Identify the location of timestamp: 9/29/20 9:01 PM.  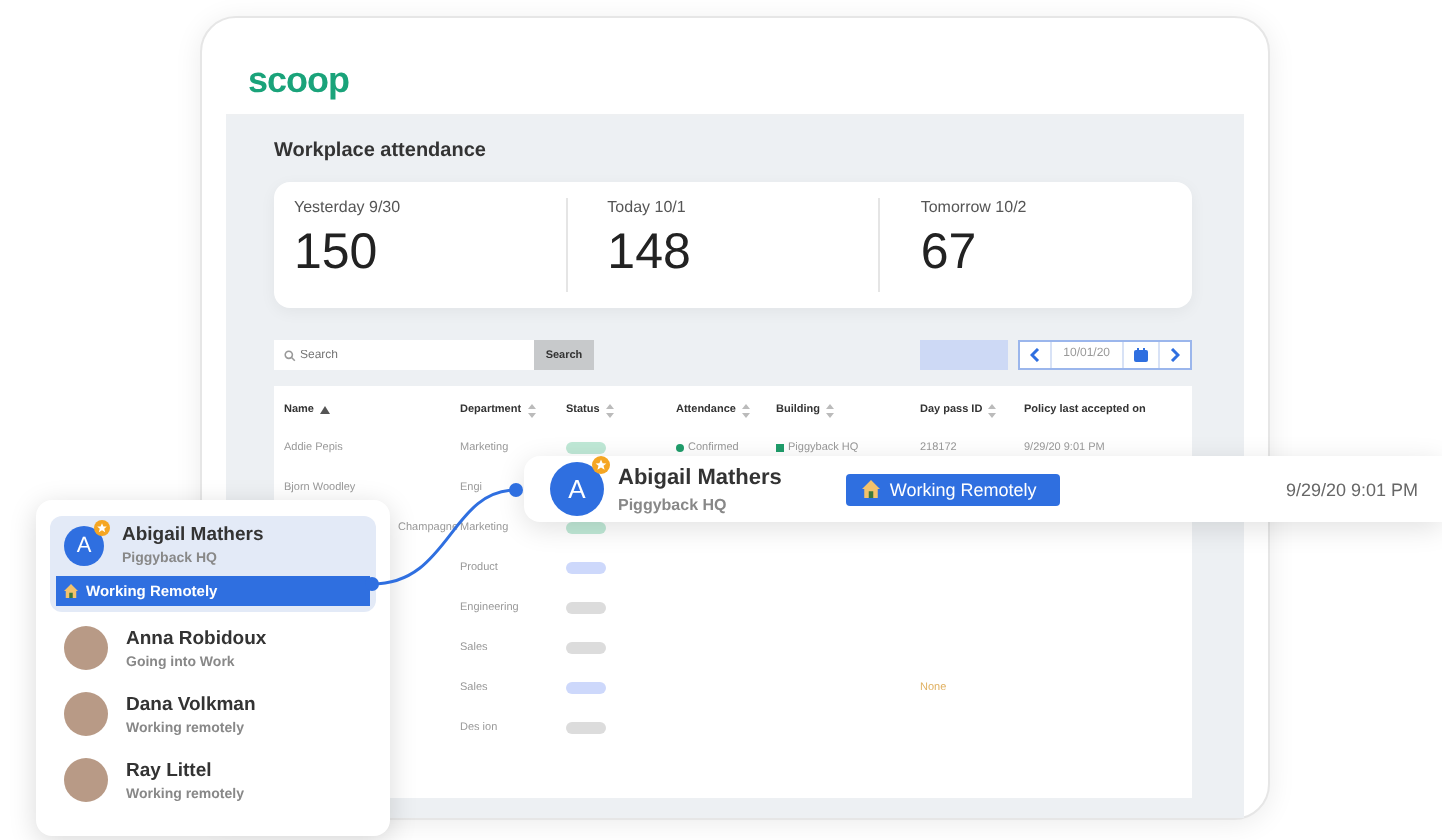
(1351, 489).